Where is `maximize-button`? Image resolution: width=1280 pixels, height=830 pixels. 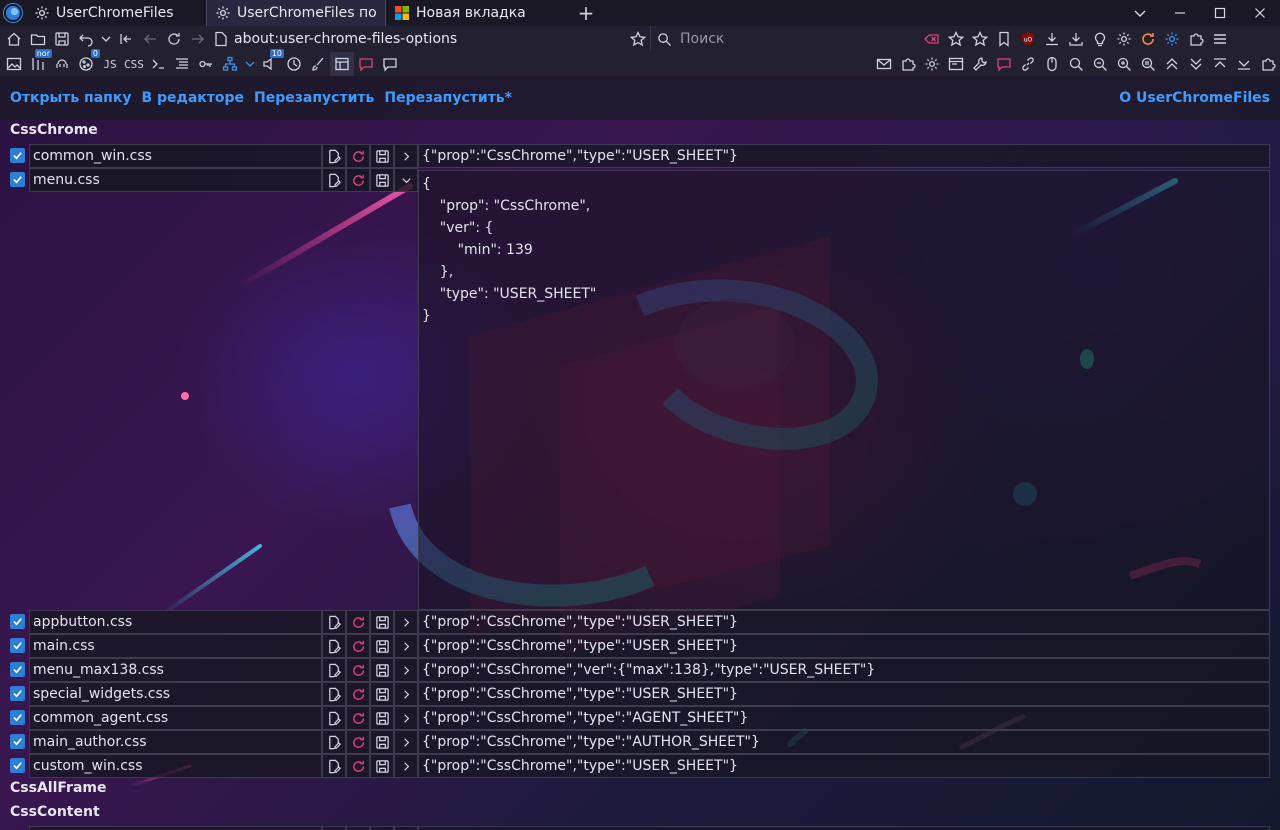 maximize-button is located at coordinates (1220, 13).